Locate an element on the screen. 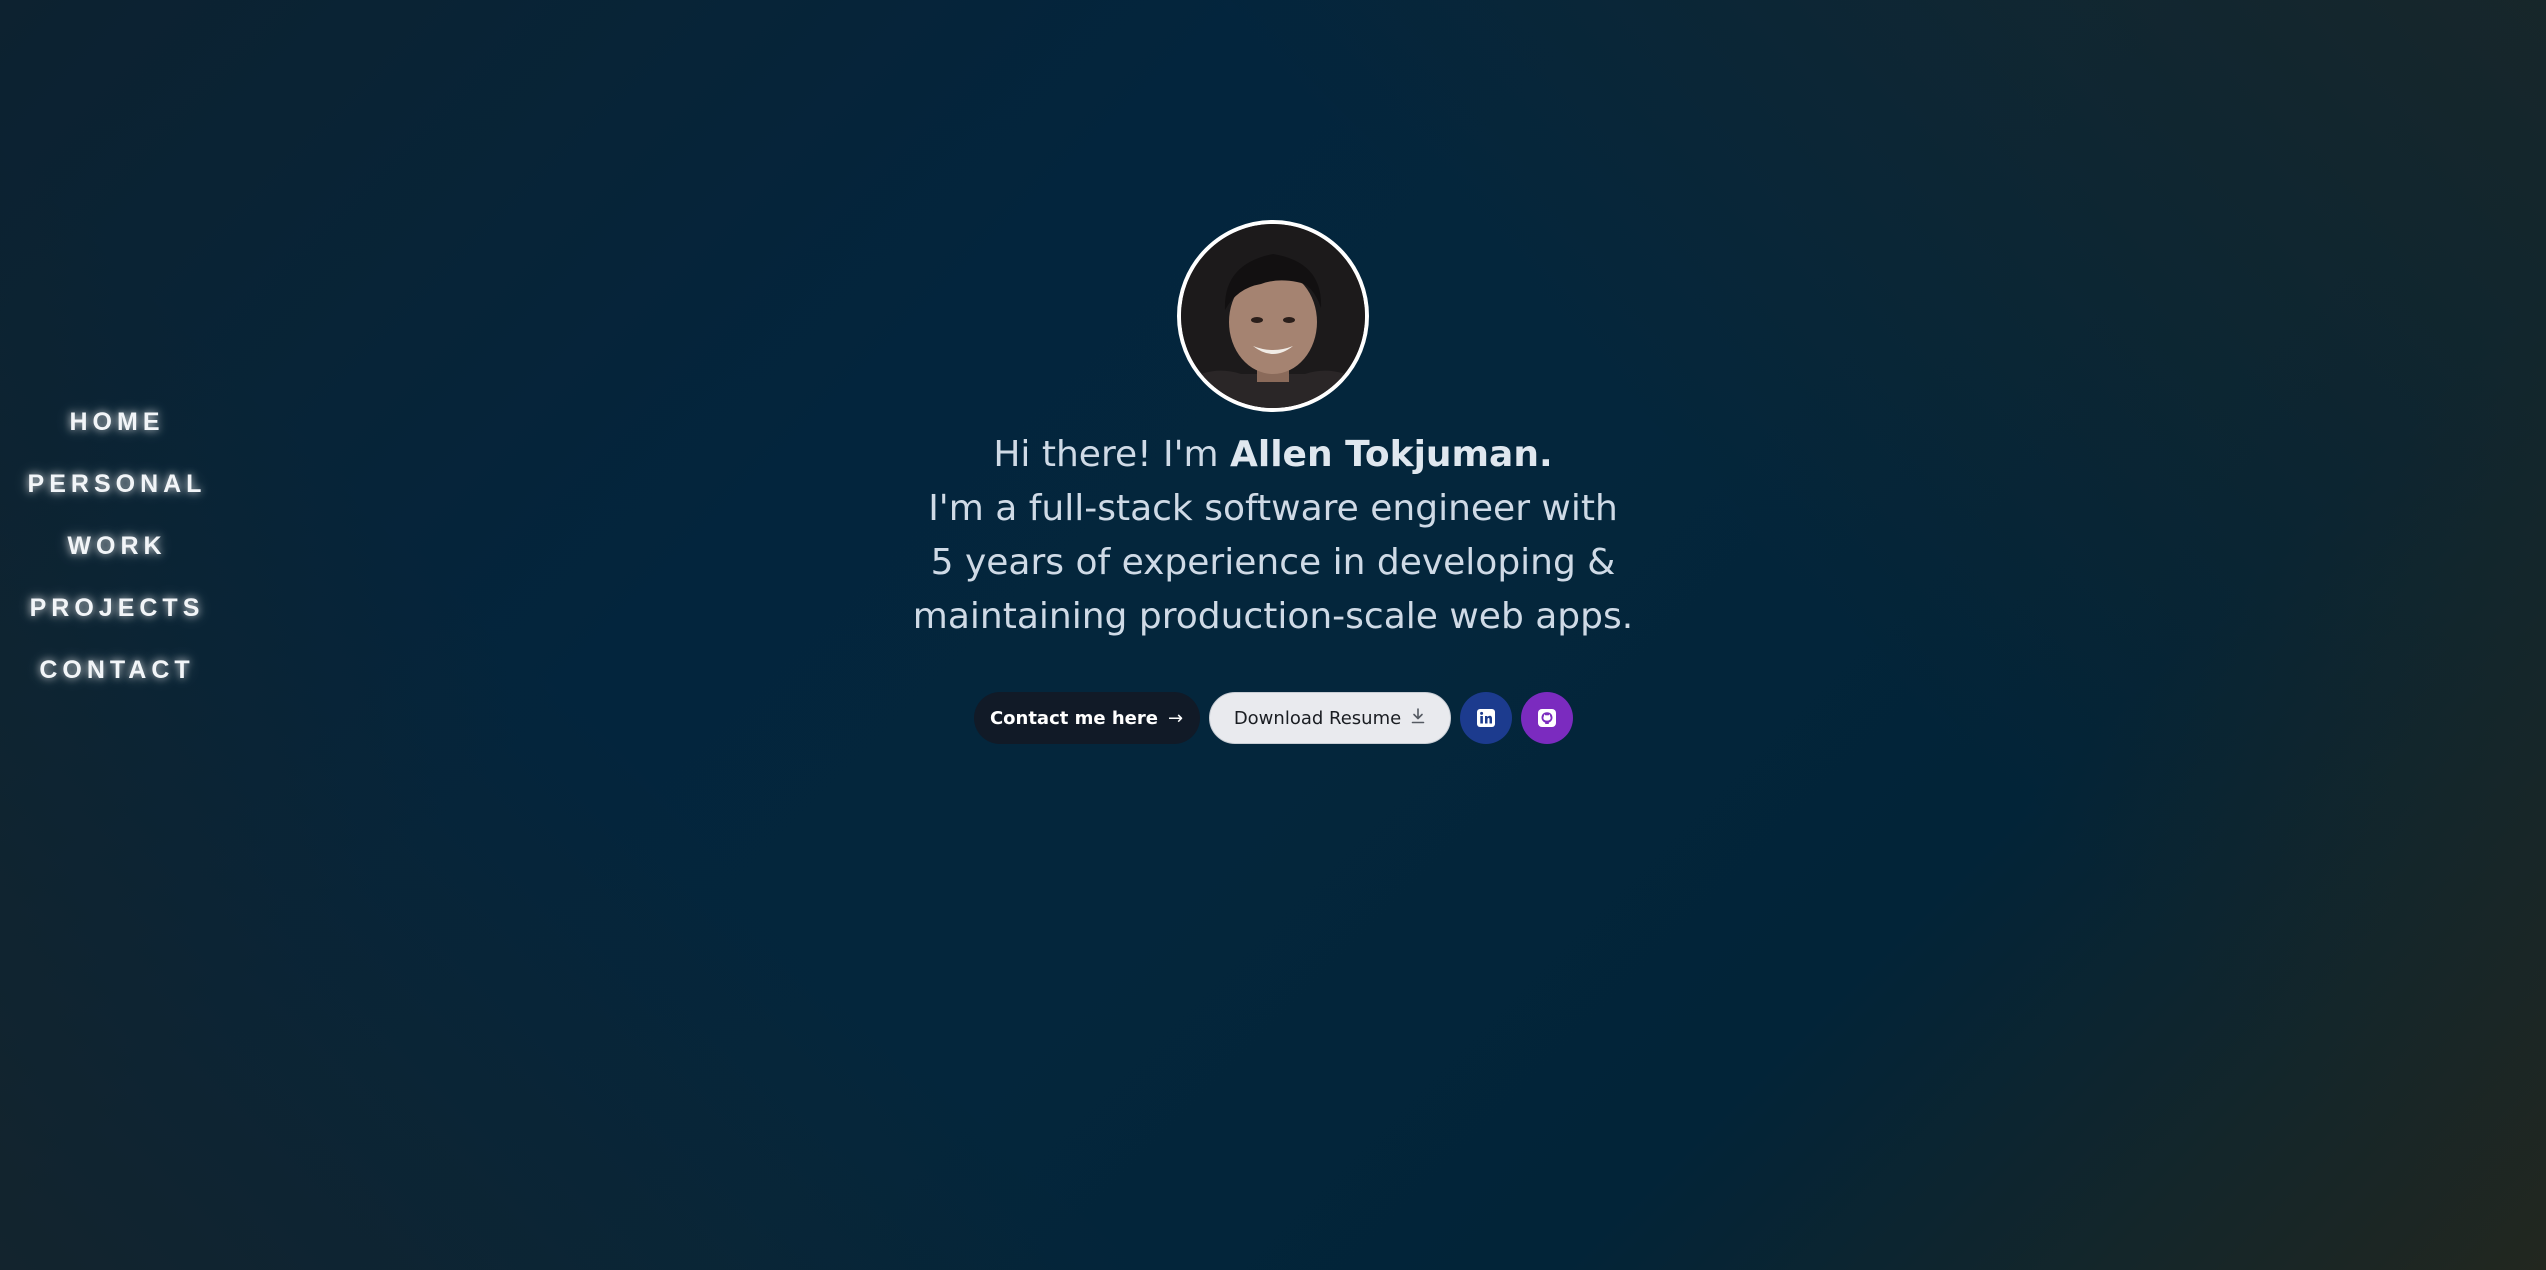 Image resolution: width=2546 pixels, height=1270 pixels. download-resume-label: Download Resume is located at coordinates (1317, 718).